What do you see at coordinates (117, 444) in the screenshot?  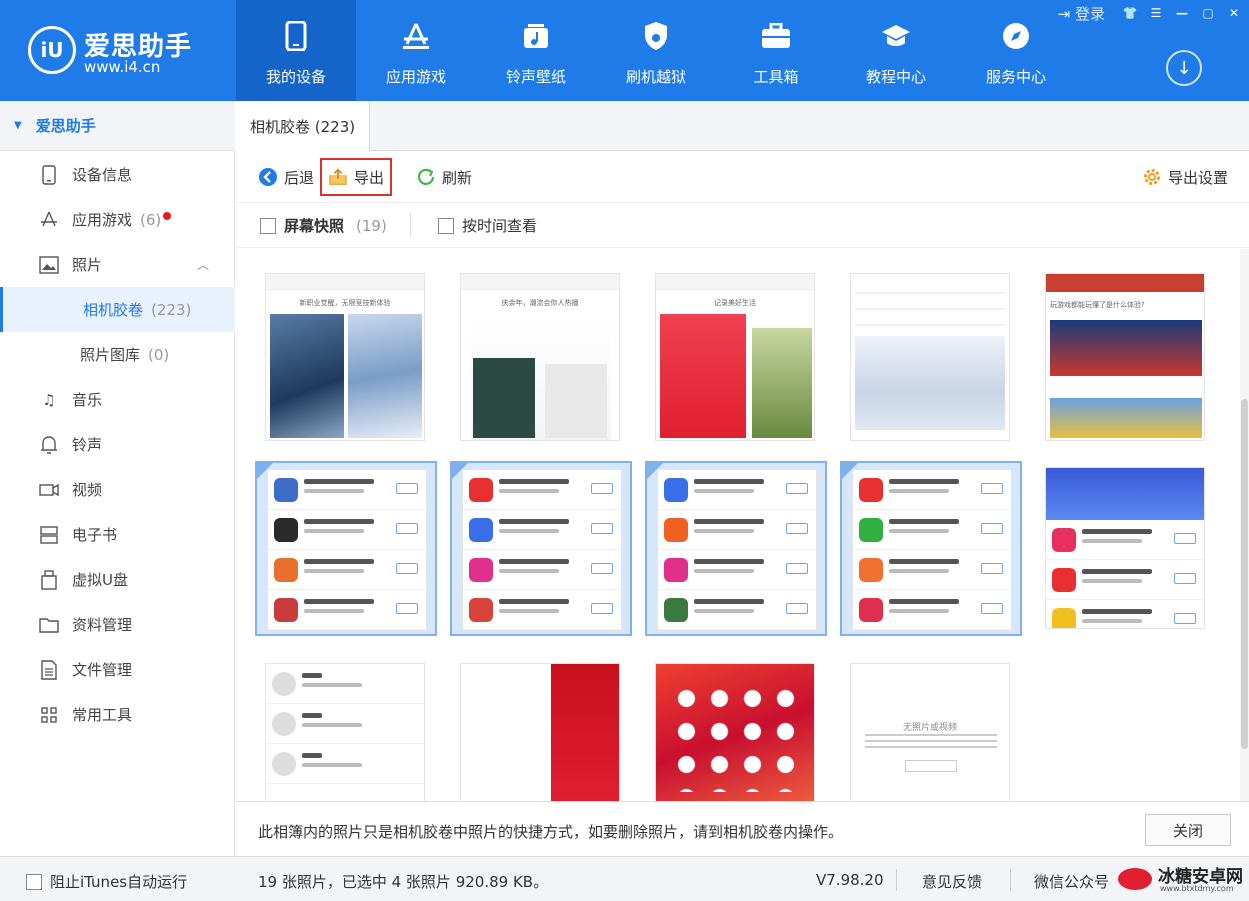 I see `sidebar-item-ringtones: 铃声` at bounding box center [117, 444].